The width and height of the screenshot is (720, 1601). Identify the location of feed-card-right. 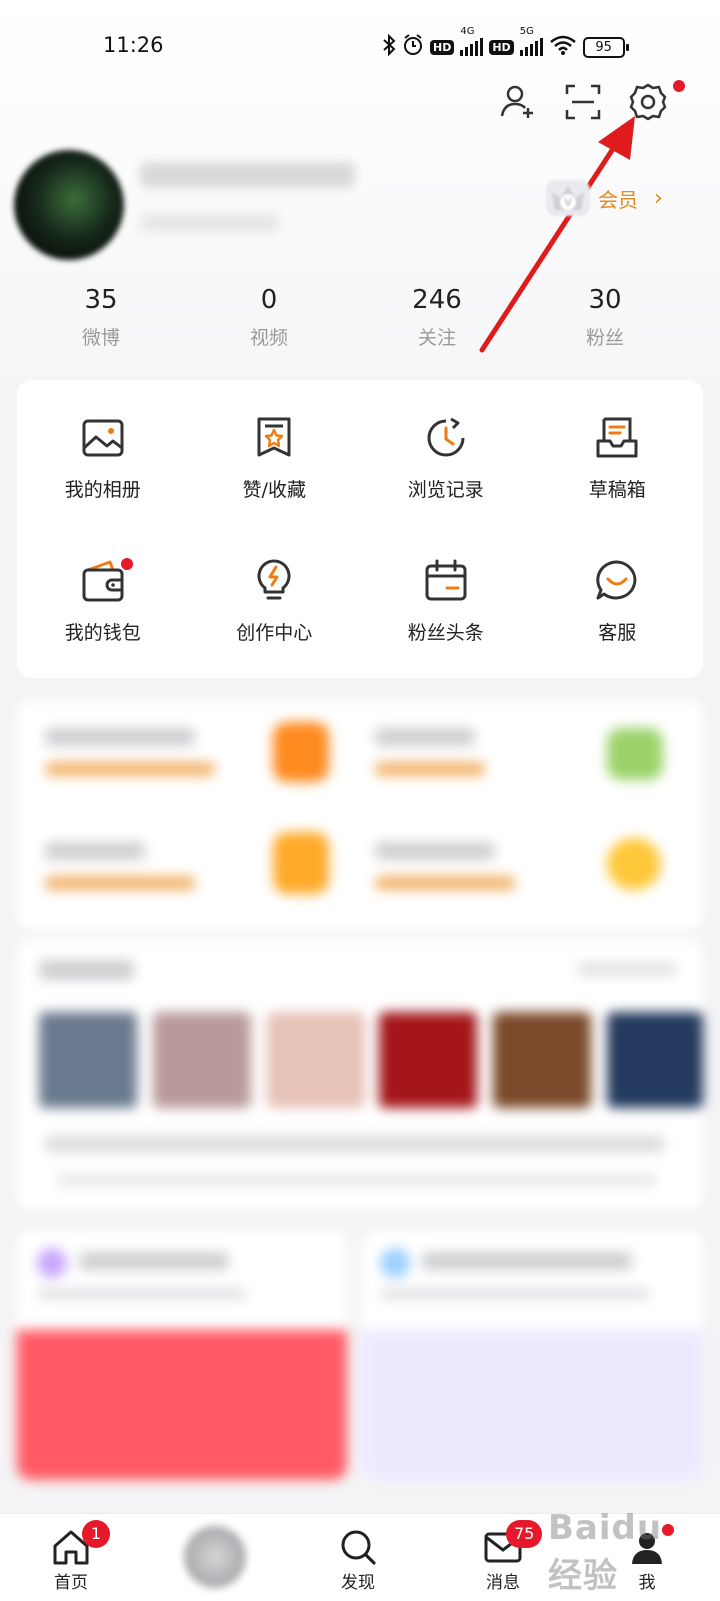
(532, 1355).